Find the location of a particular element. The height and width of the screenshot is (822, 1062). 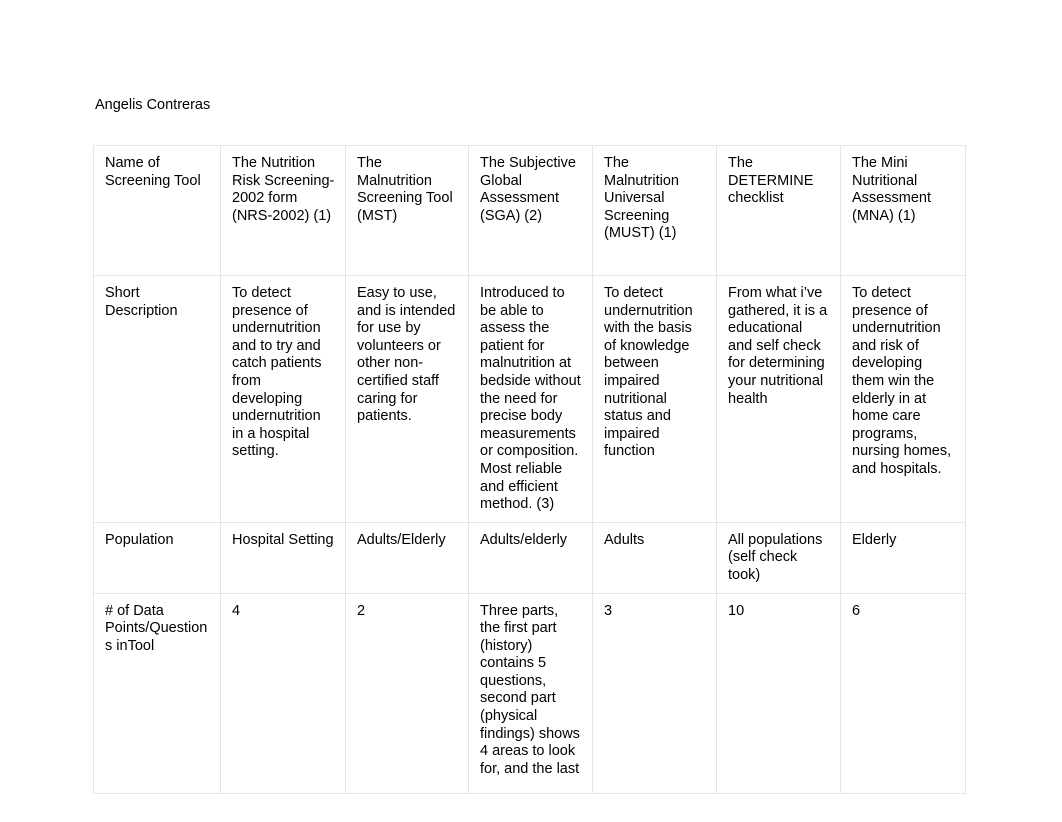

cell-tool-name-determine: The DETERMINE checklist is located at coordinates (778, 210).